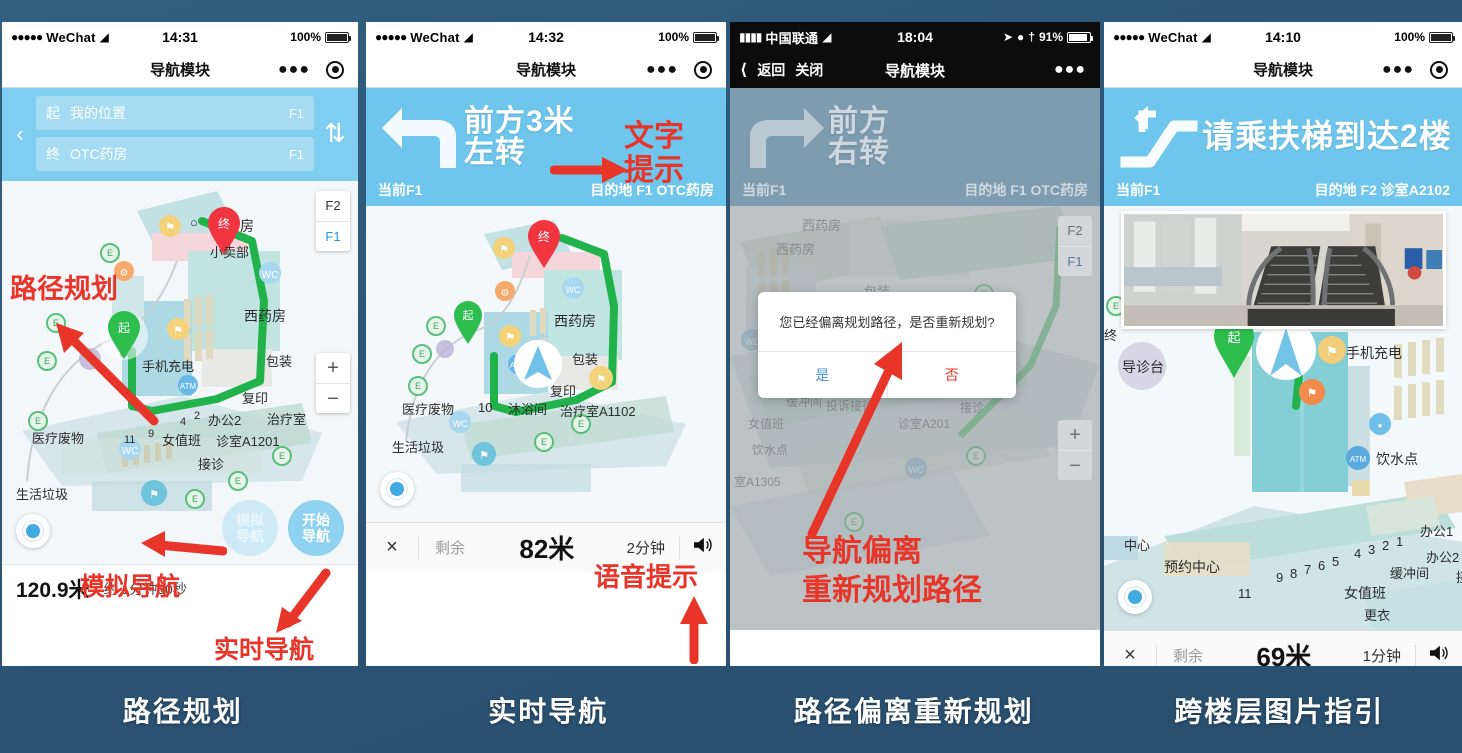  What do you see at coordinates (809, 70) in the screenshot?
I see `close-button: 关闭` at bounding box center [809, 70].